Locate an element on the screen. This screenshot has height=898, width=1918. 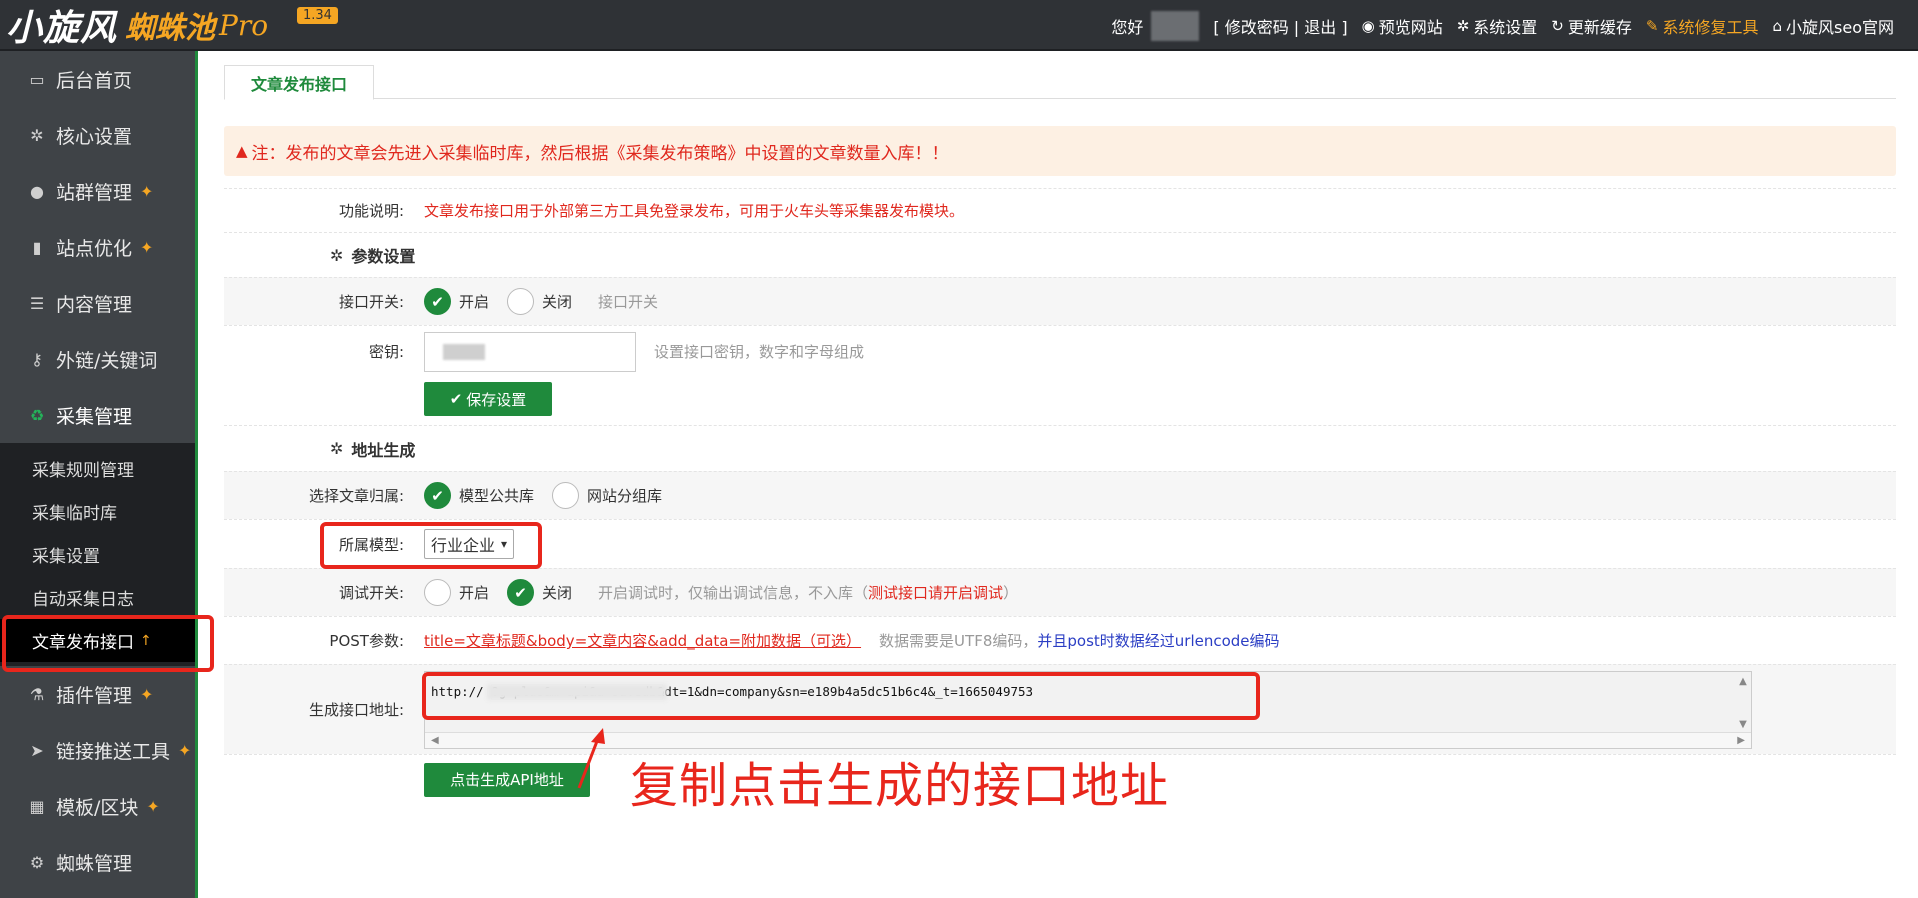
subnav-publish-api: 文章发布接口 ↑ is located at coordinates (97, 640).